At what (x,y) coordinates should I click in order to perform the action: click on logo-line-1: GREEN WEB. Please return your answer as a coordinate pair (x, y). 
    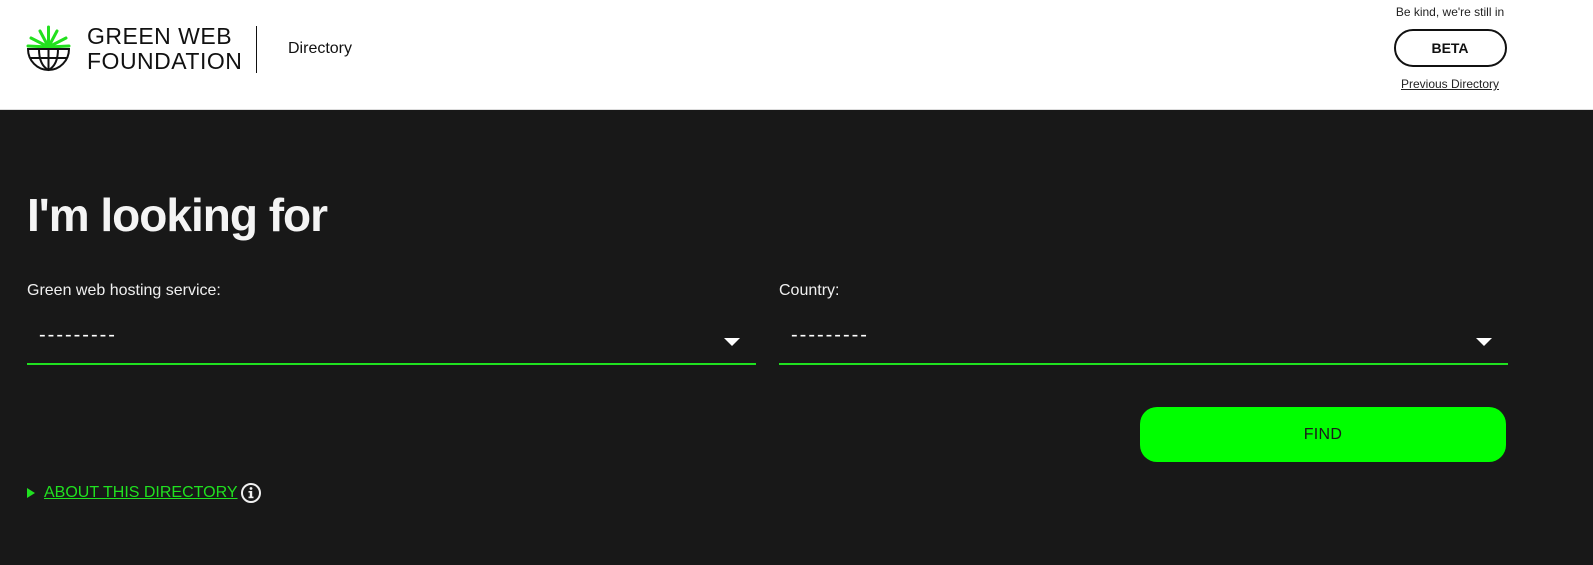
    Looking at the image, I should click on (160, 36).